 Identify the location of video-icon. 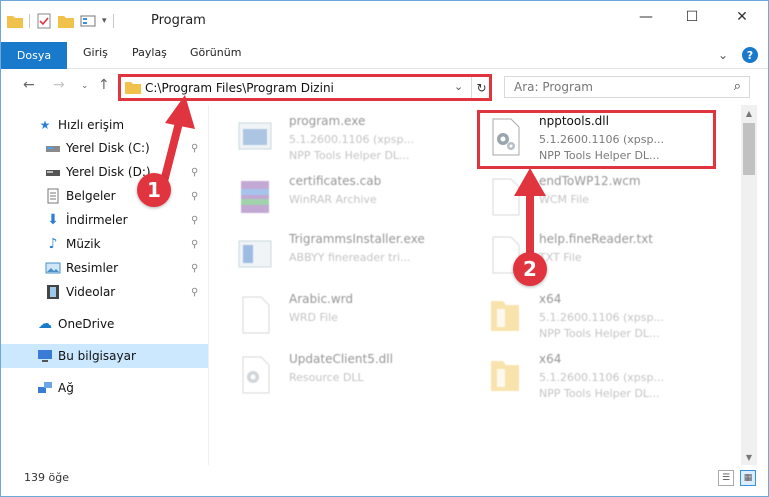
(53, 292).